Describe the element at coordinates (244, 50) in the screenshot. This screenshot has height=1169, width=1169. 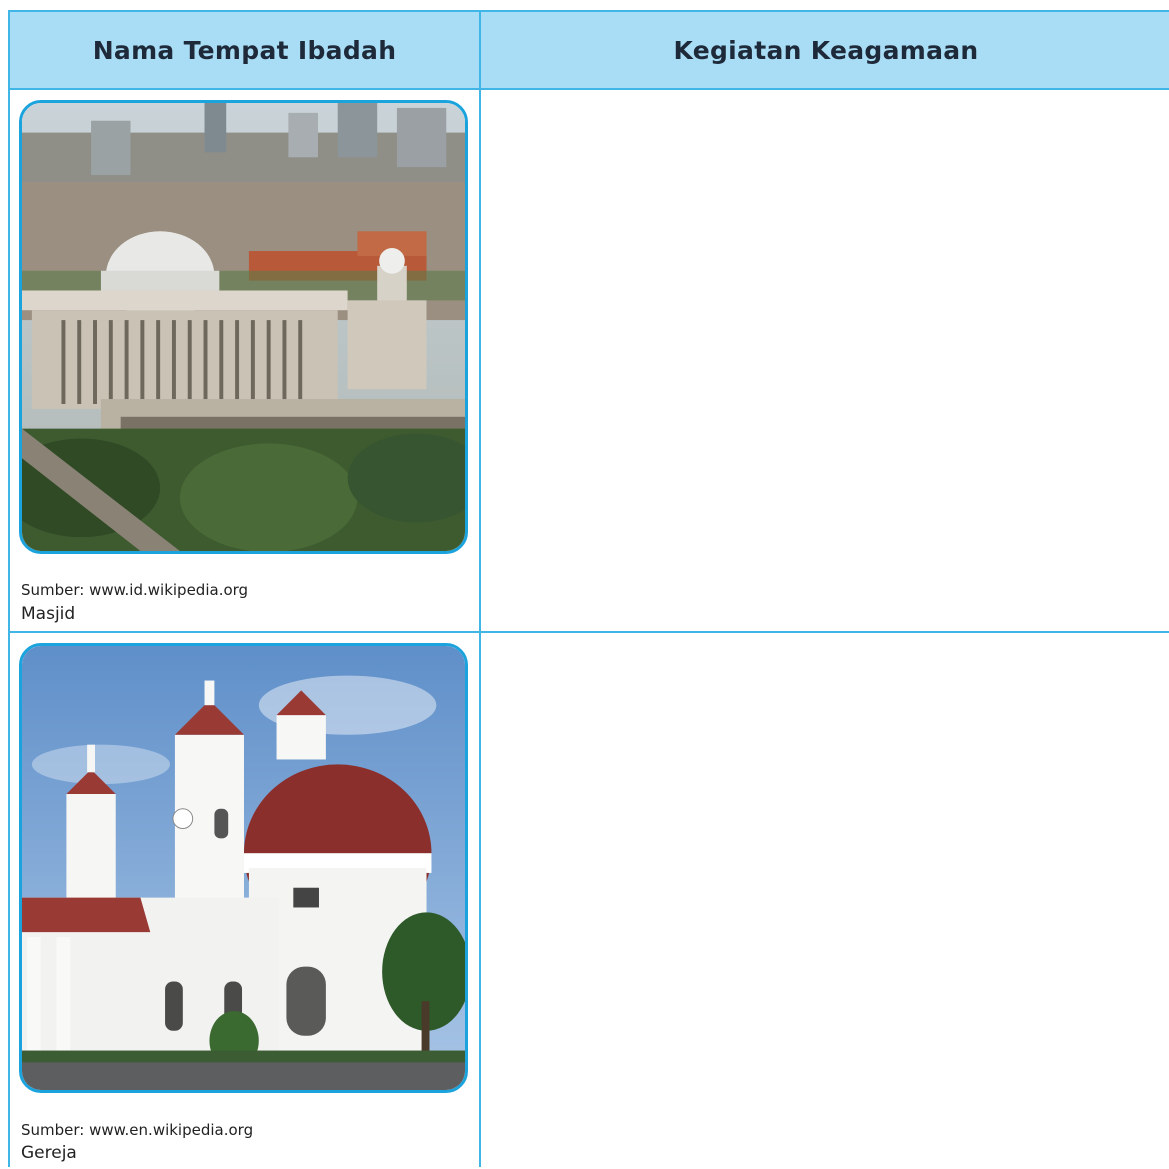
I see `header-place-of-worship: Nama Tempat Ibadah` at that location.